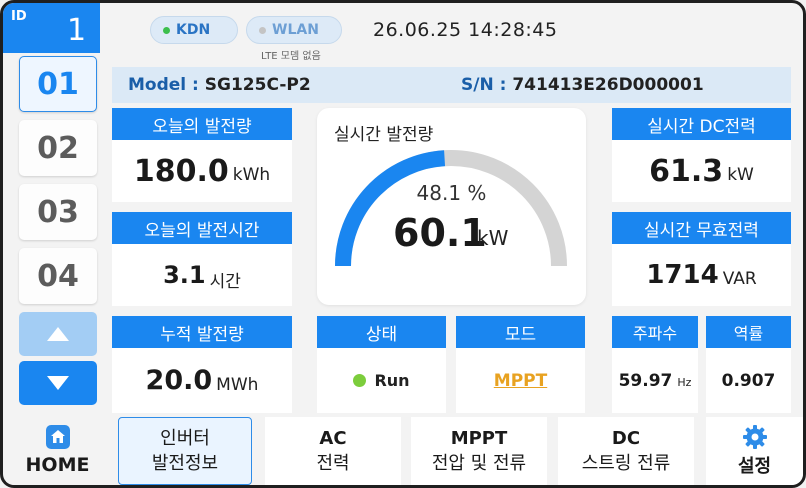 This screenshot has width=806, height=488. I want to click on today-energy-header: 오늘의 발전량, so click(202, 124).